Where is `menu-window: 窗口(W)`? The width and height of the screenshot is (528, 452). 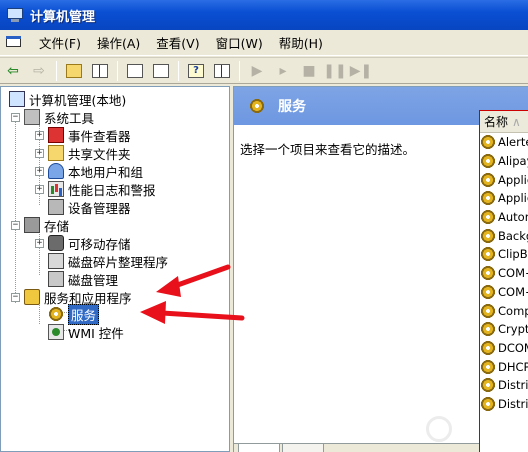
menu-window: 窗口(W) is located at coordinates (239, 42).